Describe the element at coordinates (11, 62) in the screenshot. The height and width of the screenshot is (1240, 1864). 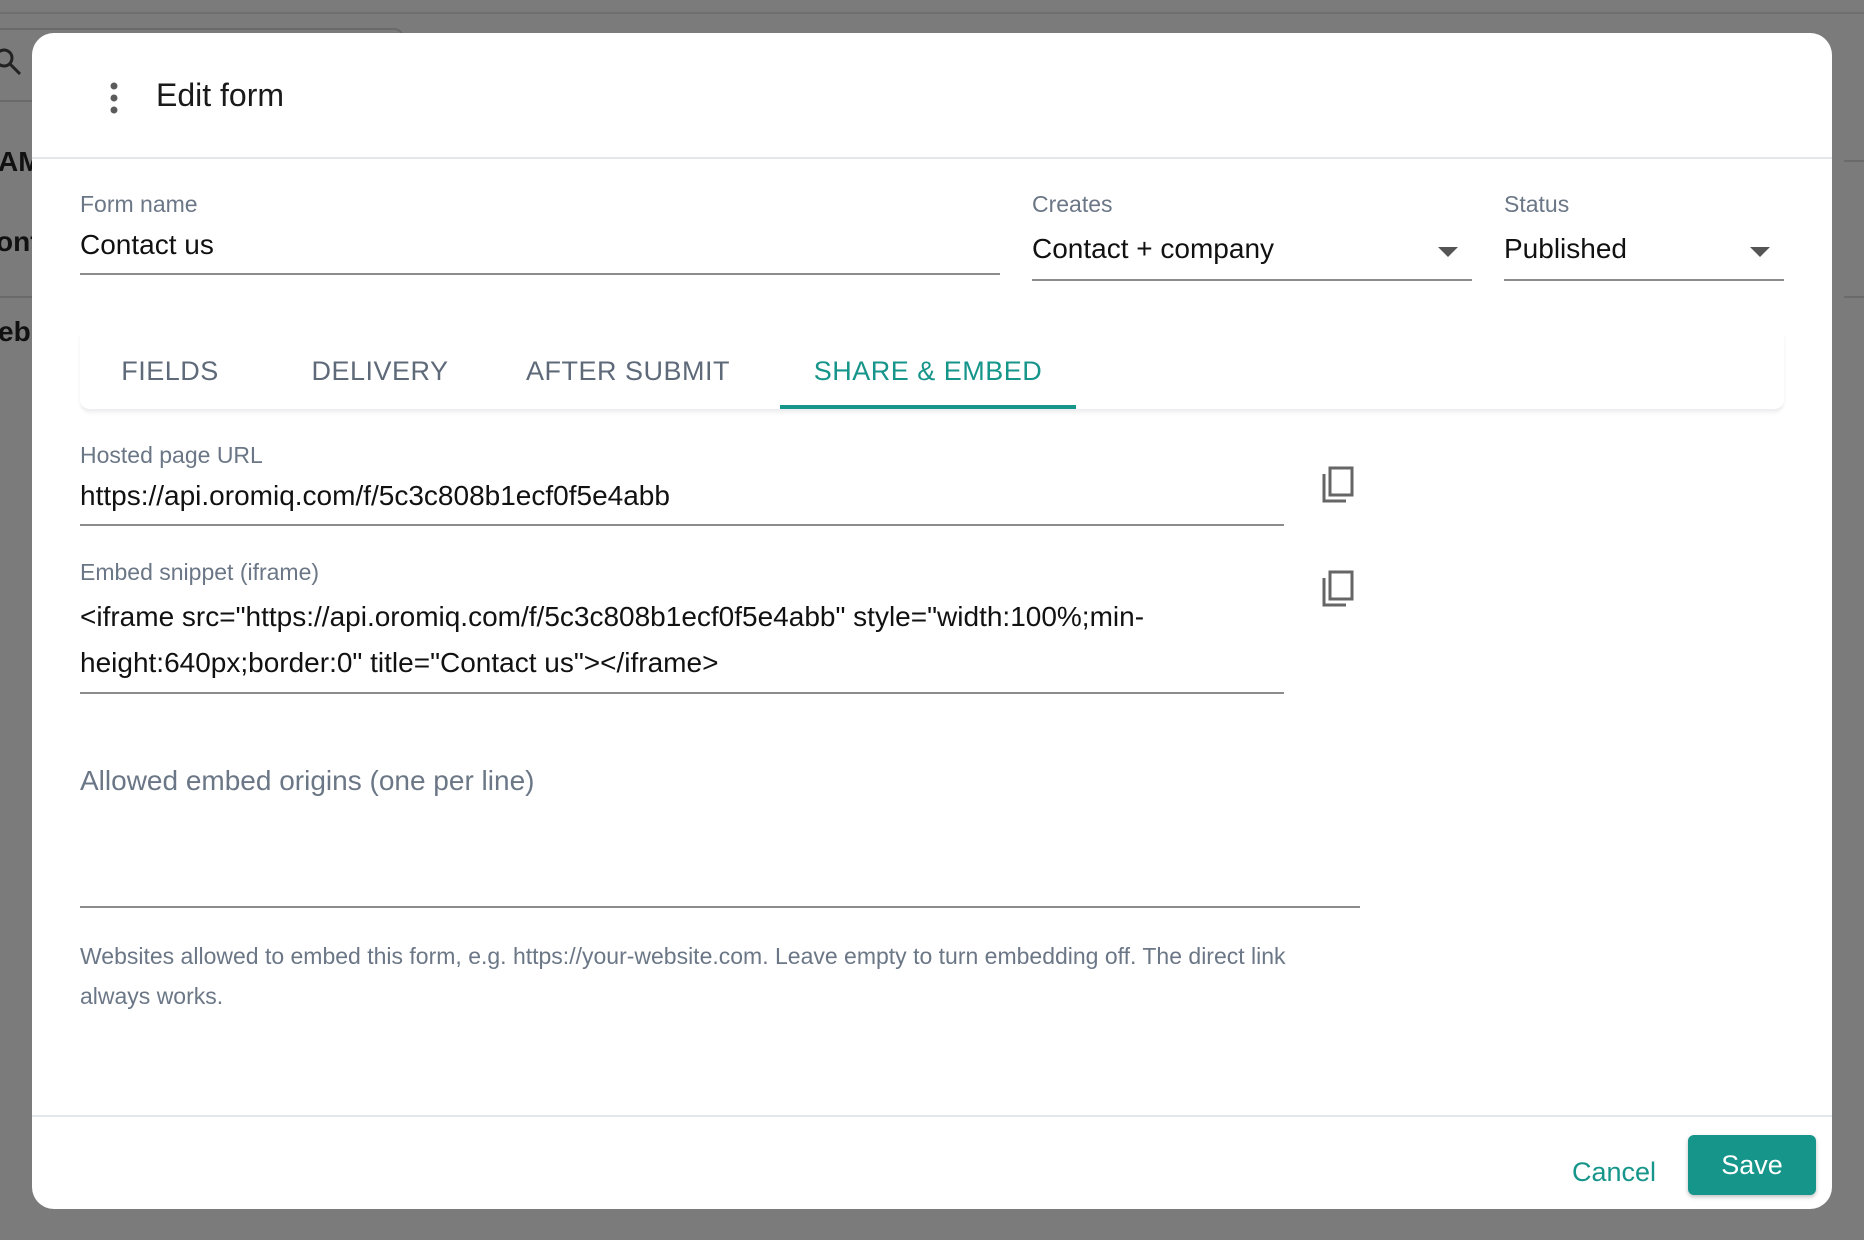
I see `background-search-icon` at that location.